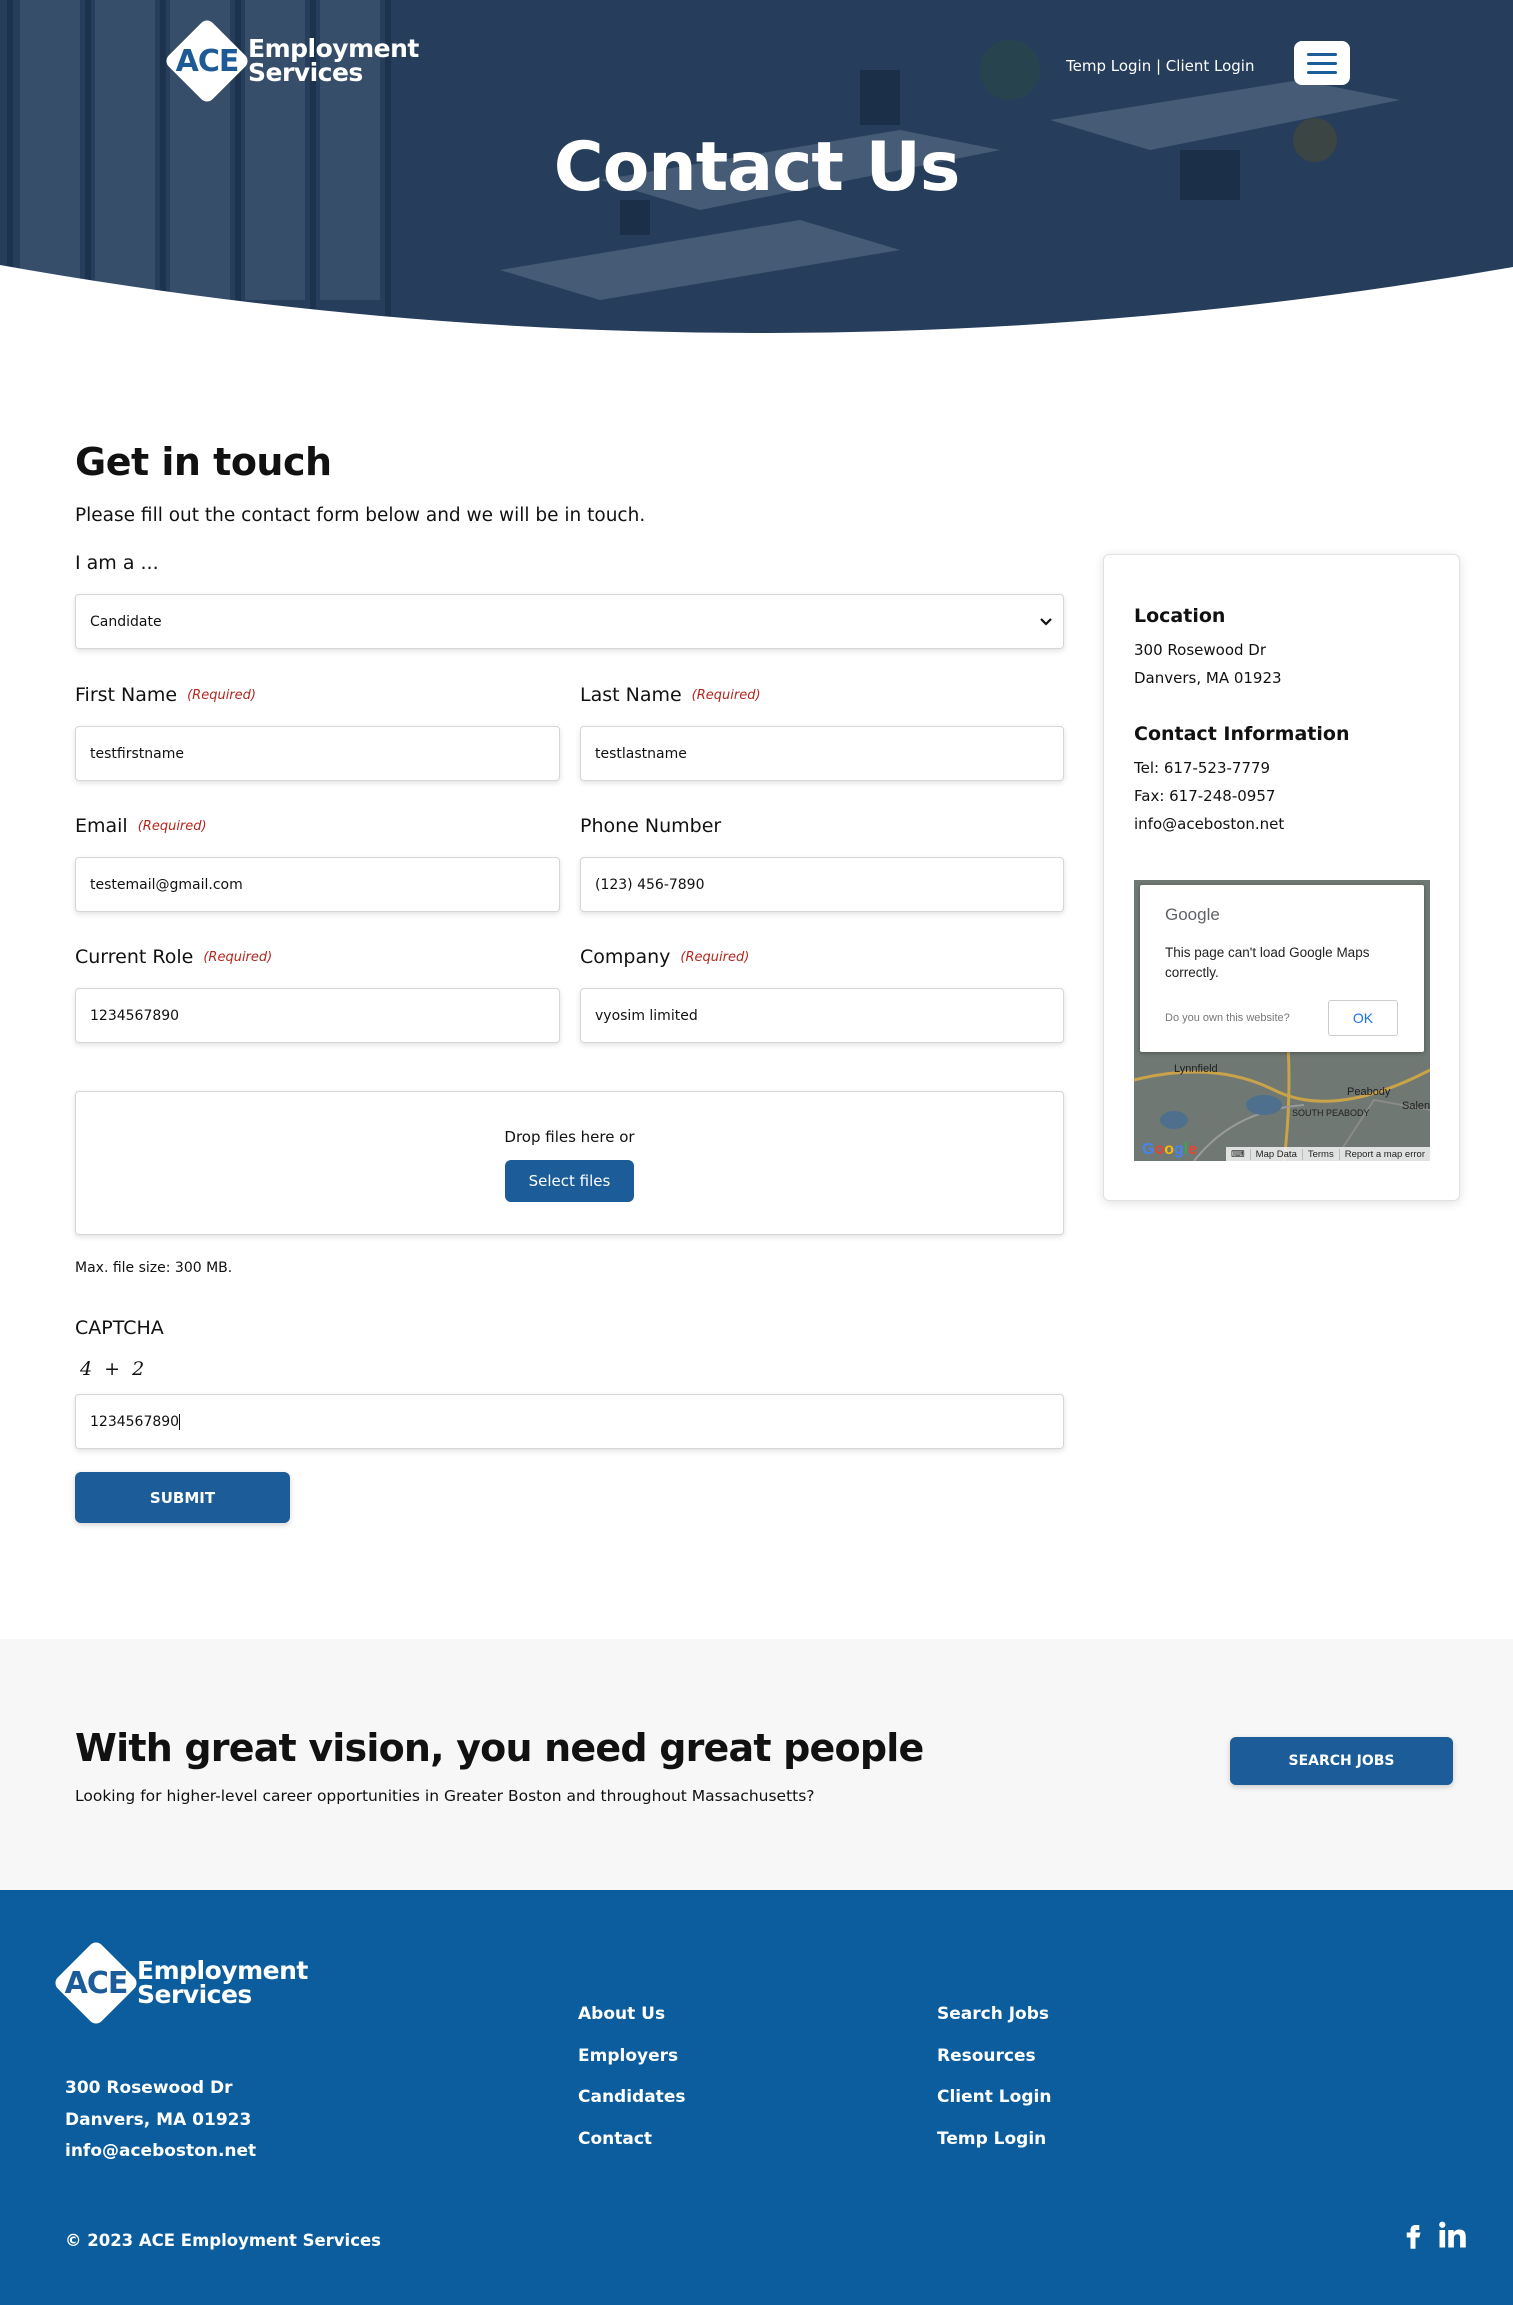 Image resolution: width=1513 pixels, height=2305 pixels. What do you see at coordinates (317, 884) in the screenshot?
I see `email-field: testemail@gmail.com` at bounding box center [317, 884].